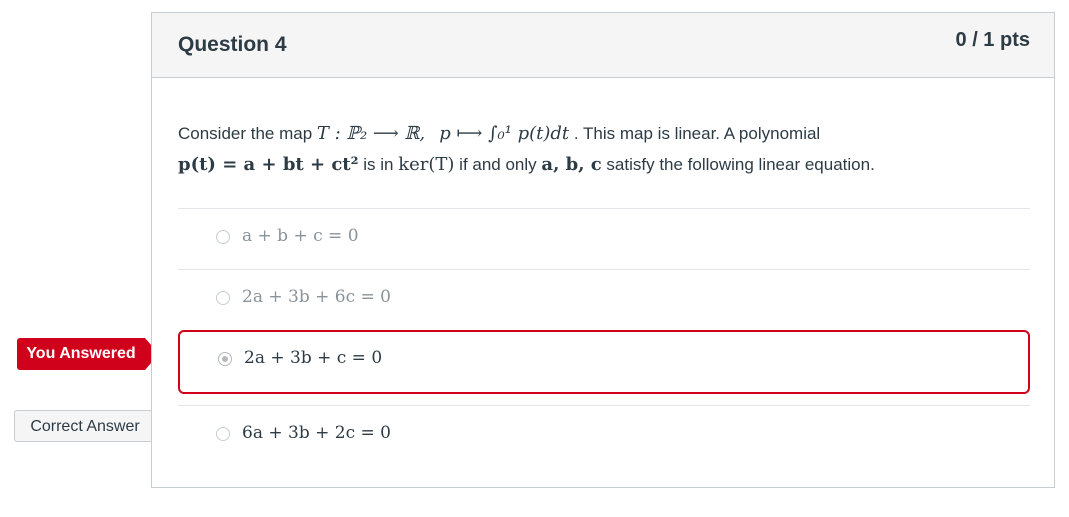 The image size is (1069, 517). Describe the element at coordinates (571, 164) in the screenshot. I see `math-vars: a, b, c` at that location.